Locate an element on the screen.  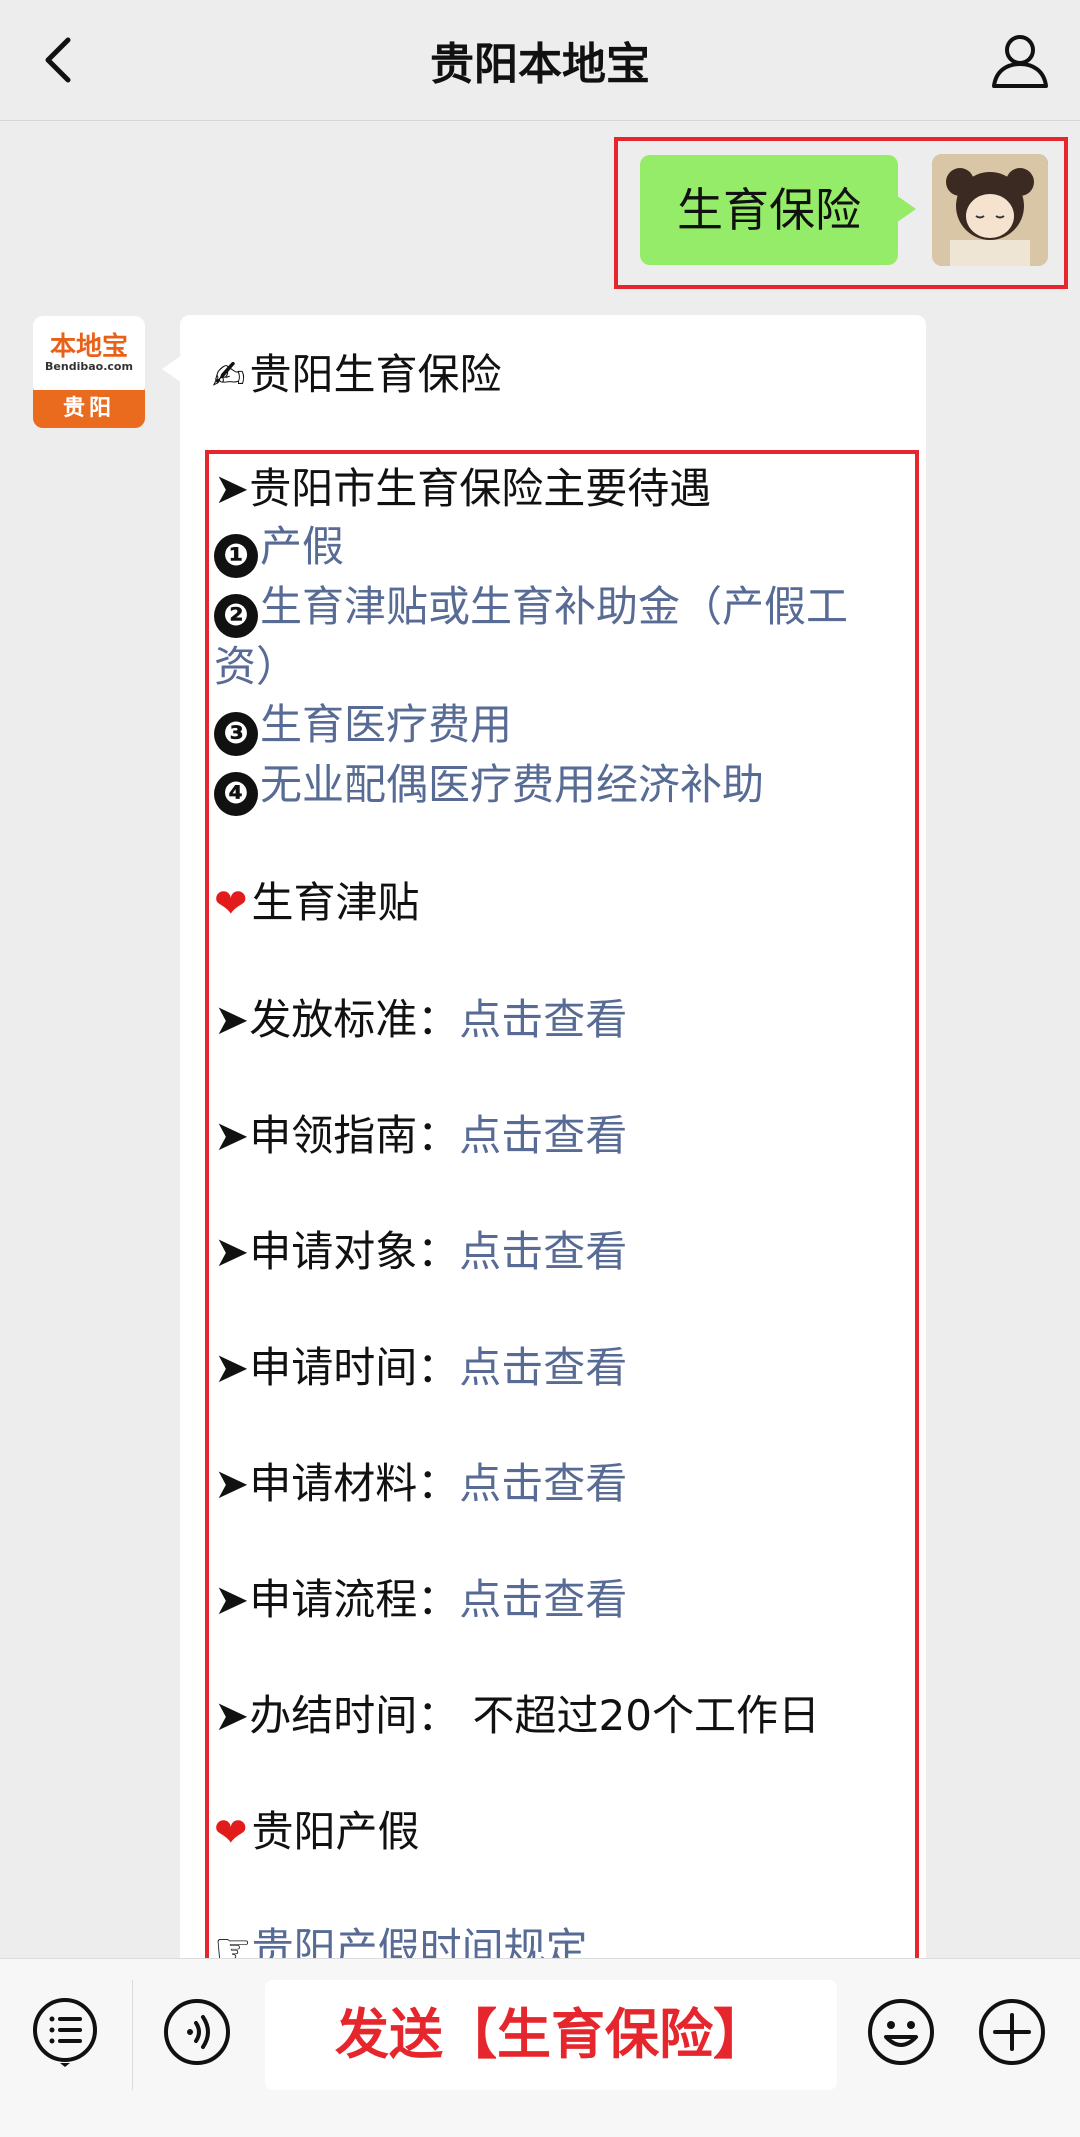
benefits-heading: ➤贵阳市生育保险主要待遇 is located at coordinates (463, 488).